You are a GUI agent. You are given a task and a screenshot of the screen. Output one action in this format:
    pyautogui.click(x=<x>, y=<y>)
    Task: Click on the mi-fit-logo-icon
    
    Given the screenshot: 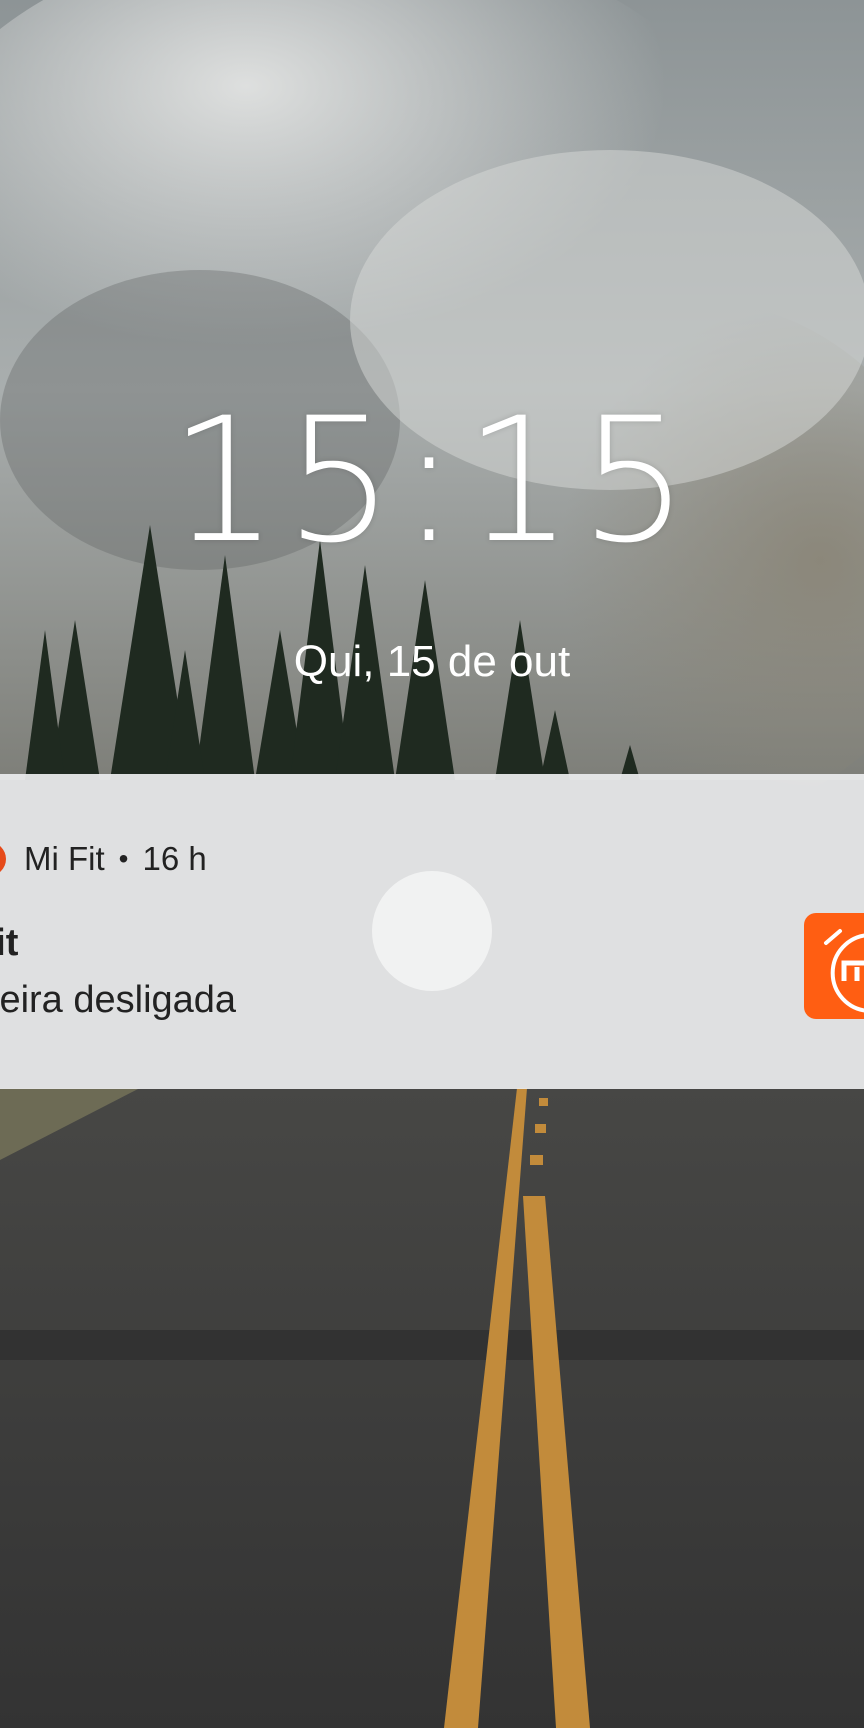 What is the action you would take?
    pyautogui.click(x=834, y=966)
    